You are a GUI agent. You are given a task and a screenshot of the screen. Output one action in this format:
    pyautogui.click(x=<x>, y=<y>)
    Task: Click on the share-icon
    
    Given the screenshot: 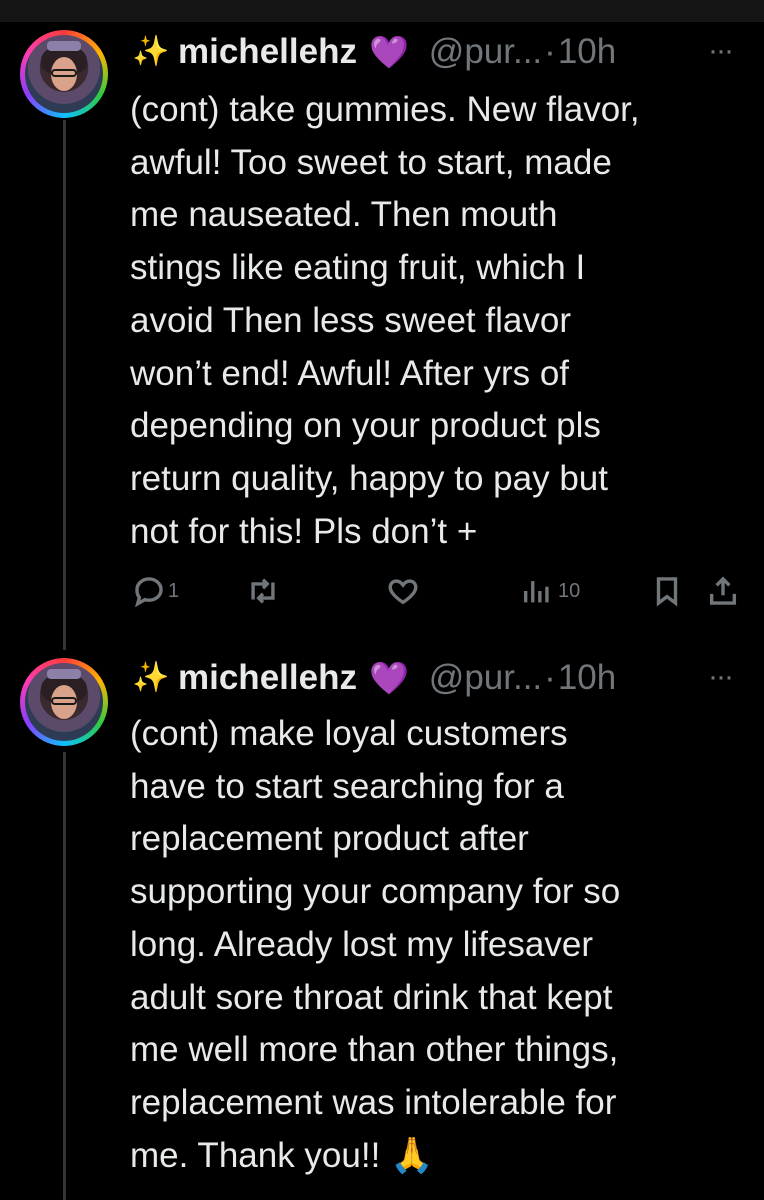 What is the action you would take?
    pyautogui.click(x=723, y=590)
    